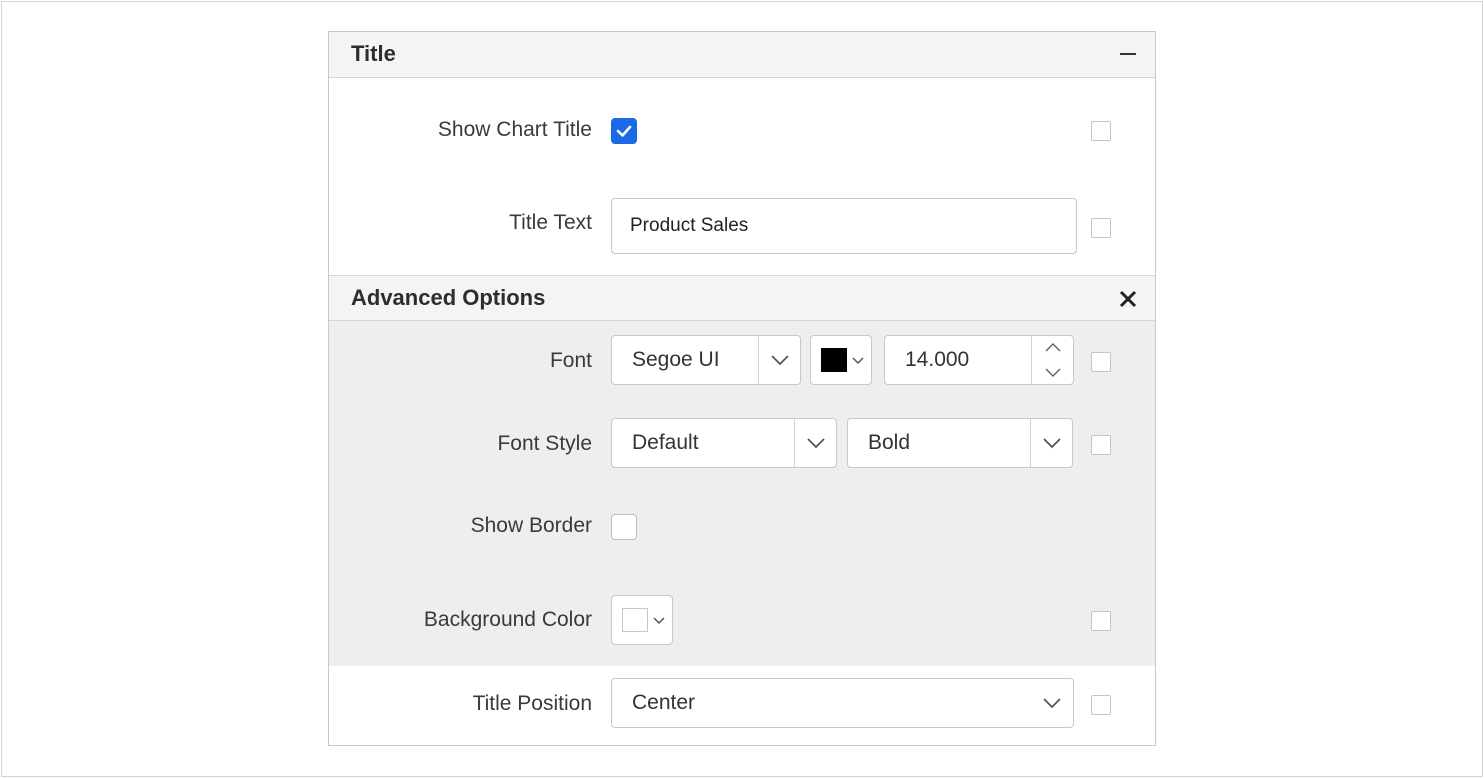 The image size is (1484, 778). What do you see at coordinates (624, 527) in the screenshot?
I see `show-border-checkbox` at bounding box center [624, 527].